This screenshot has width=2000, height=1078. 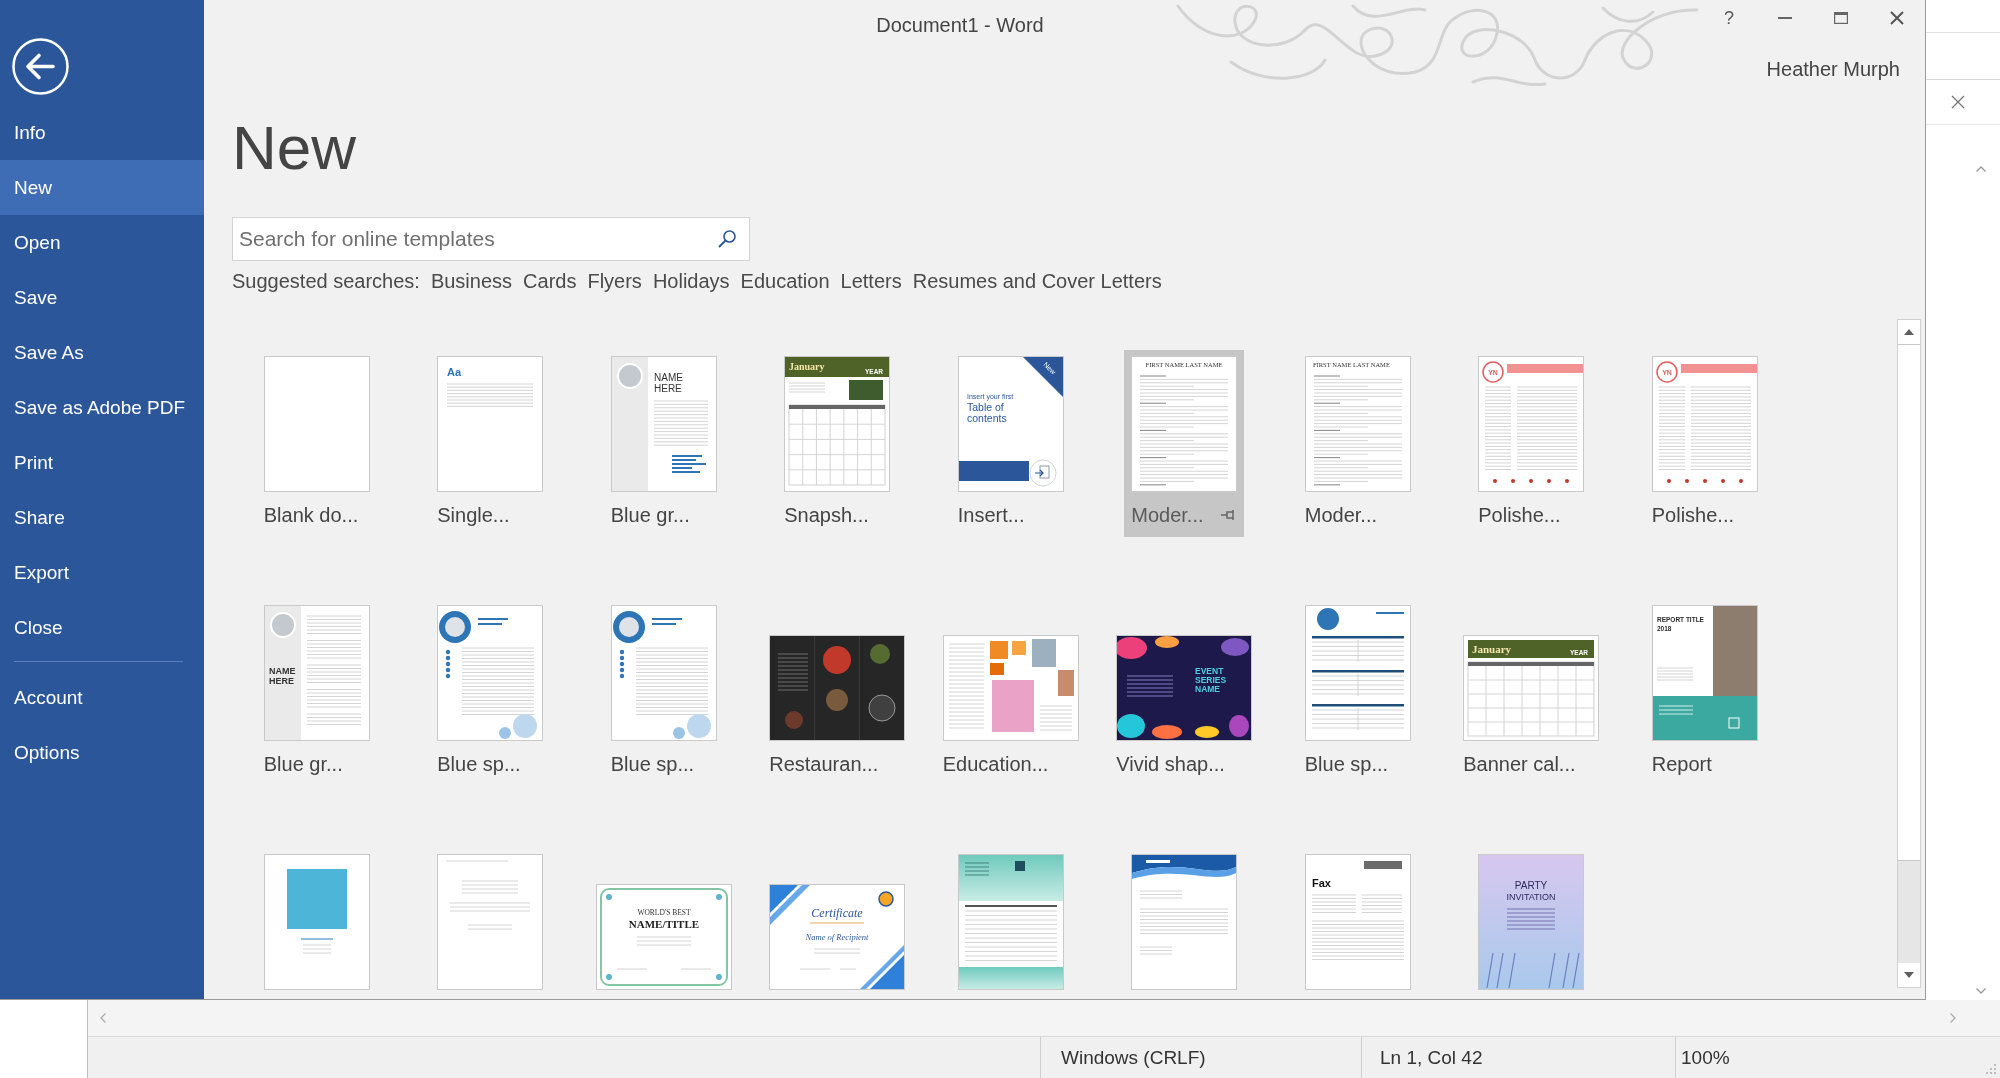 What do you see at coordinates (1044, 1018) in the screenshot?
I see `horizontal-scrollbar` at bounding box center [1044, 1018].